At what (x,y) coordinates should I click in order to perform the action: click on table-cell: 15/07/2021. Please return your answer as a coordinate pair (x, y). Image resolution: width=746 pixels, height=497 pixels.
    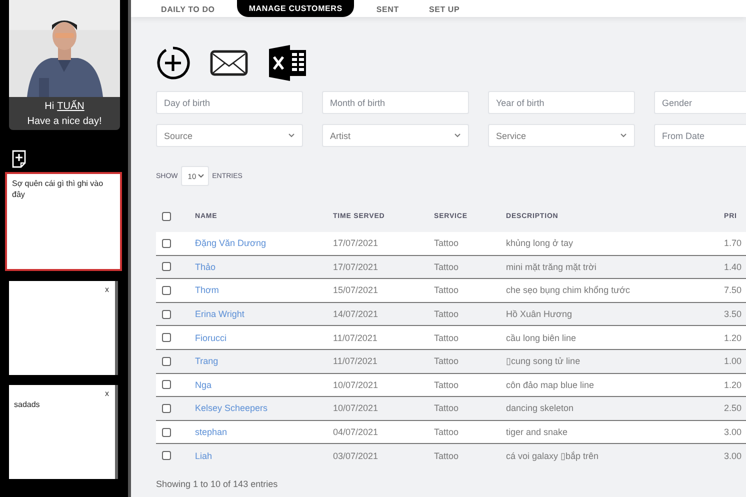
    Looking at the image, I should click on (355, 290).